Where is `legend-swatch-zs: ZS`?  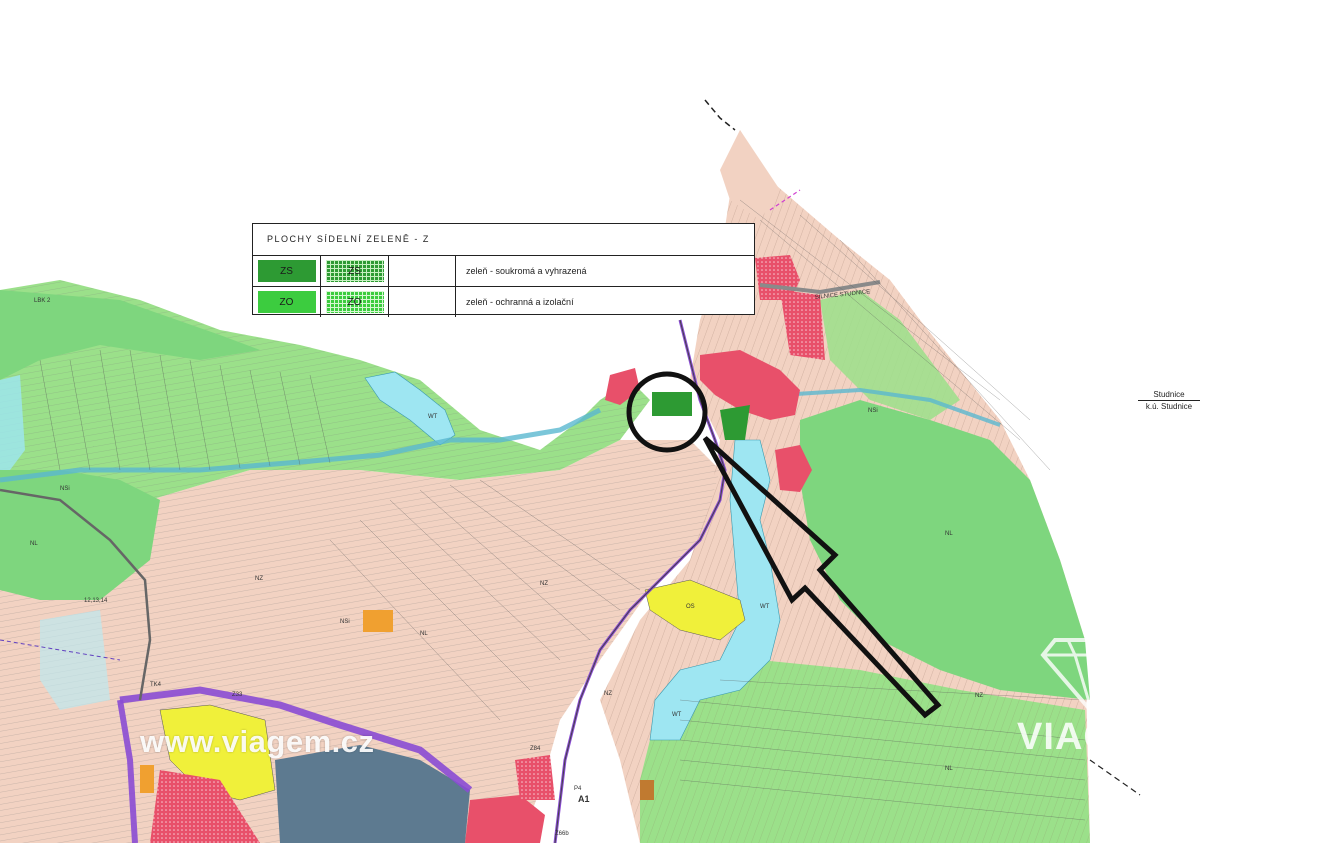 legend-swatch-zs: ZS is located at coordinates (286, 271).